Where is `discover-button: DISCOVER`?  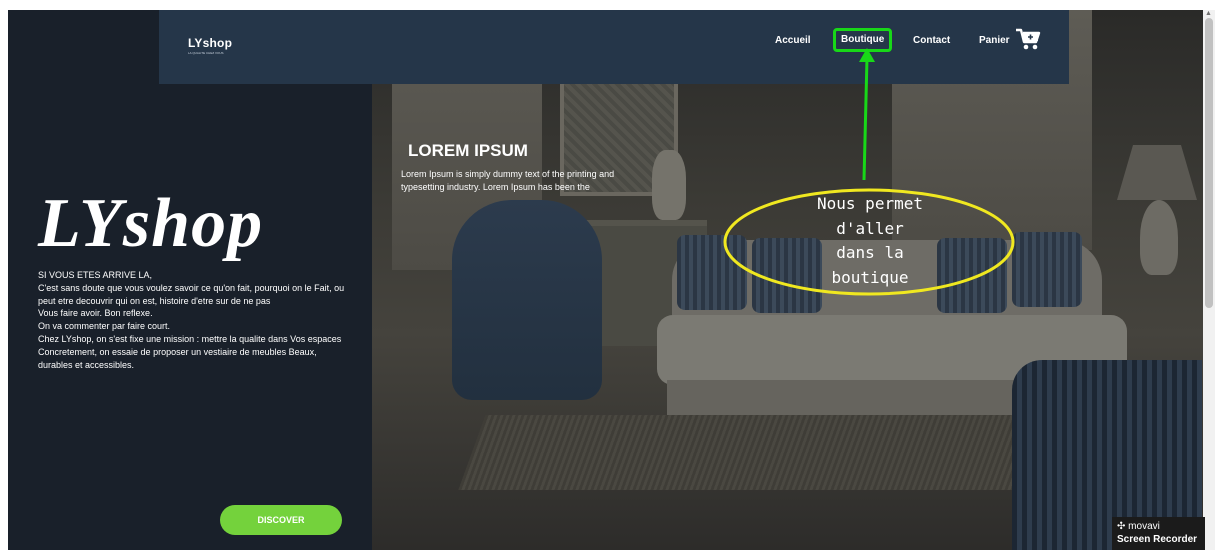
discover-button: DISCOVER is located at coordinates (281, 520).